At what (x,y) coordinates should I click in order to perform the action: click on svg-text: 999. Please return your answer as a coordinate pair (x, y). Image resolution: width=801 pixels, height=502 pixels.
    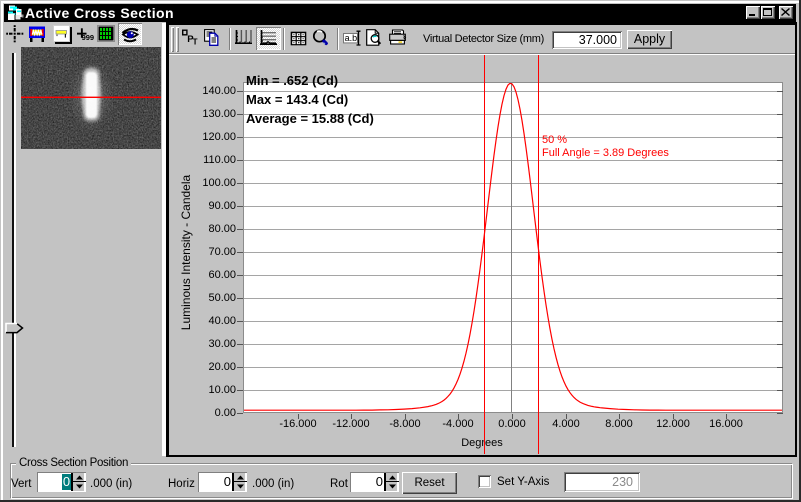
    Looking at the image, I should click on (88, 37).